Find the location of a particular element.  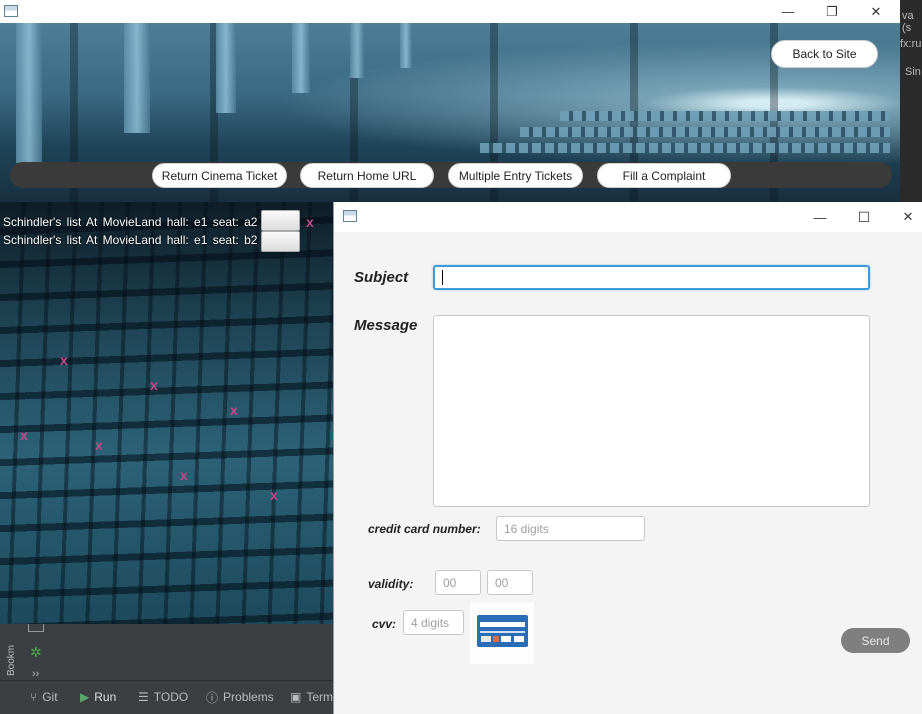

validity-label: validity: is located at coordinates (391, 584).